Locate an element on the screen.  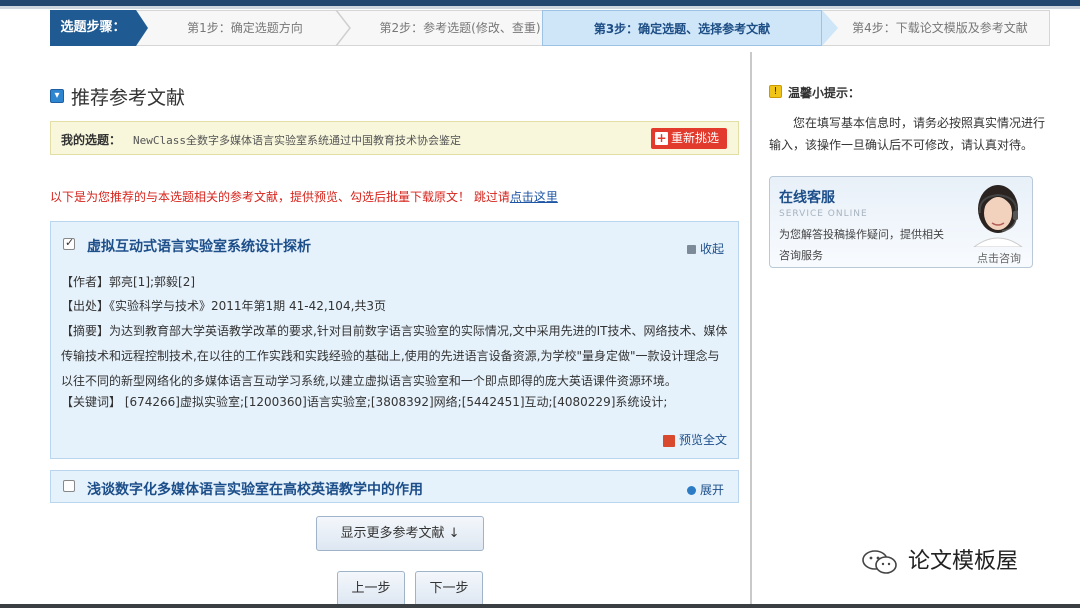
service-text: 为您解答投稿操作疑问，提供相关咨询服务 is located at coordinates (861, 245).